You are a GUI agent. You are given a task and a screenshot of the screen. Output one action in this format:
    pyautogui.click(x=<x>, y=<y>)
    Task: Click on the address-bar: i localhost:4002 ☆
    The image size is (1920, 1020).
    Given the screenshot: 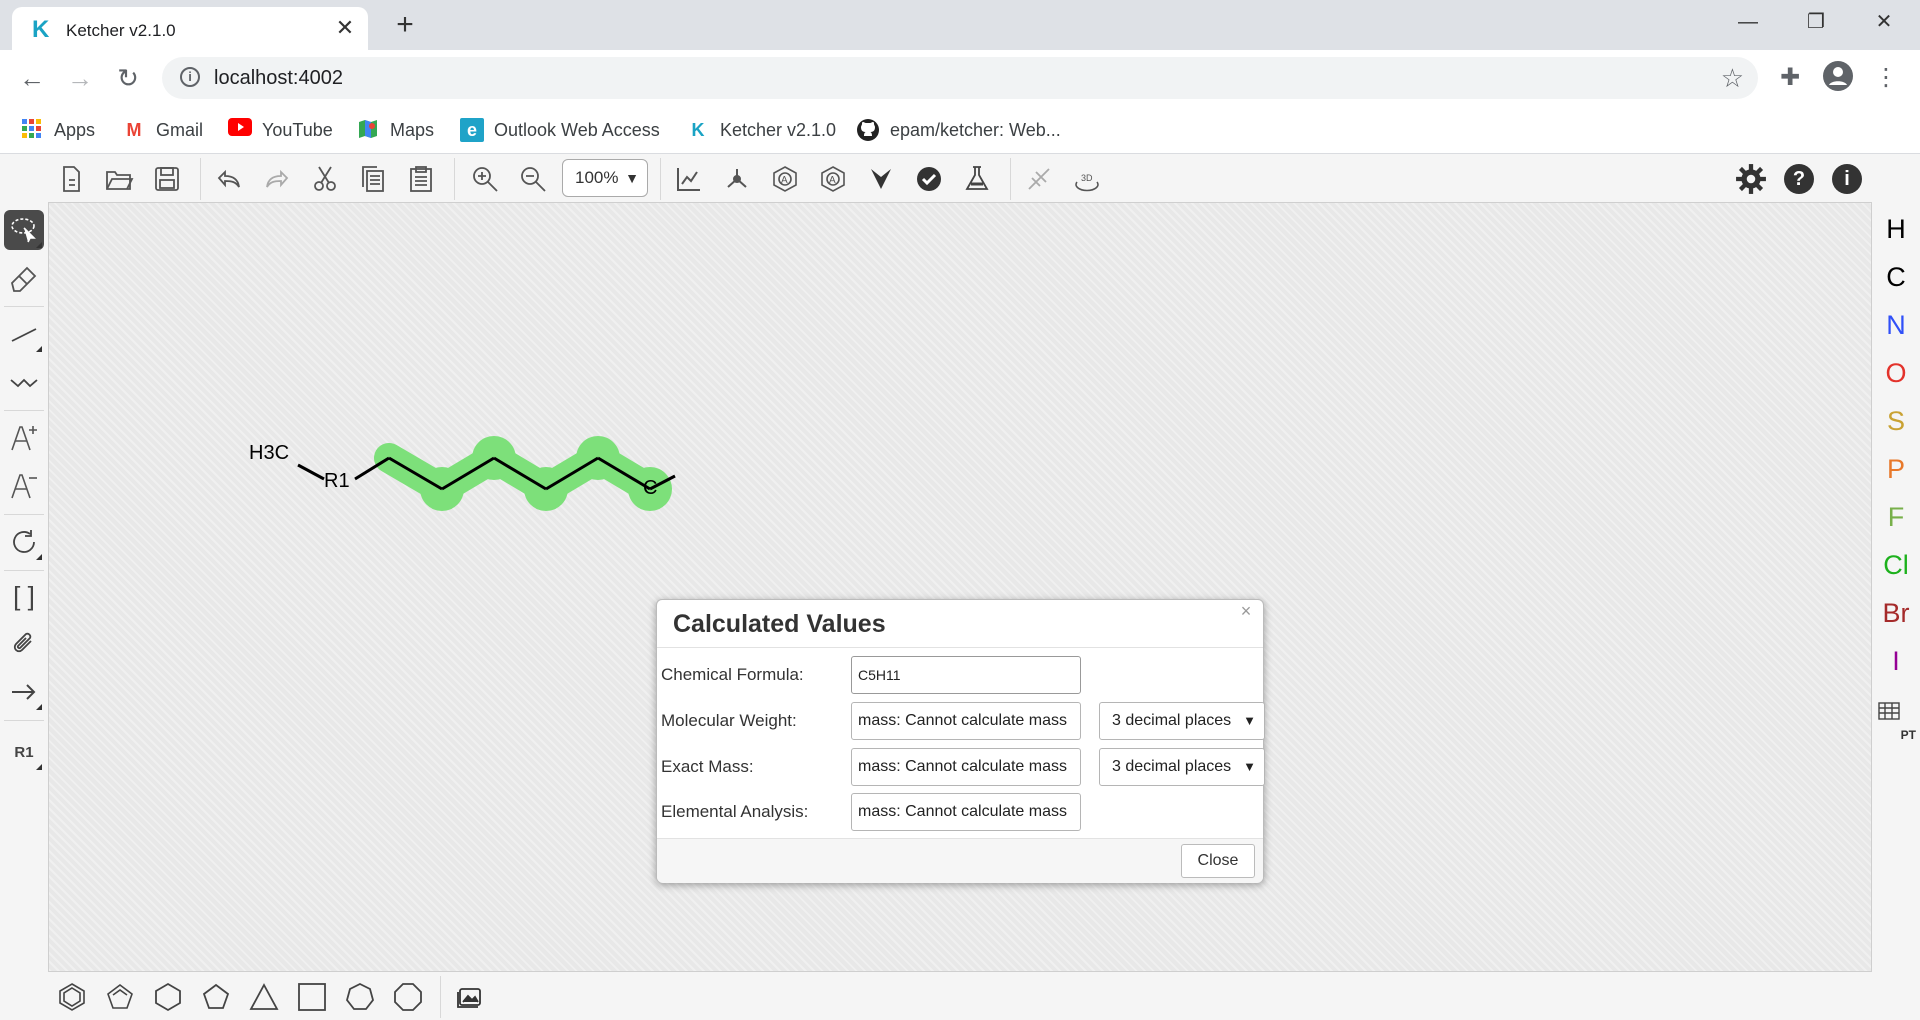 What is the action you would take?
    pyautogui.click(x=960, y=78)
    